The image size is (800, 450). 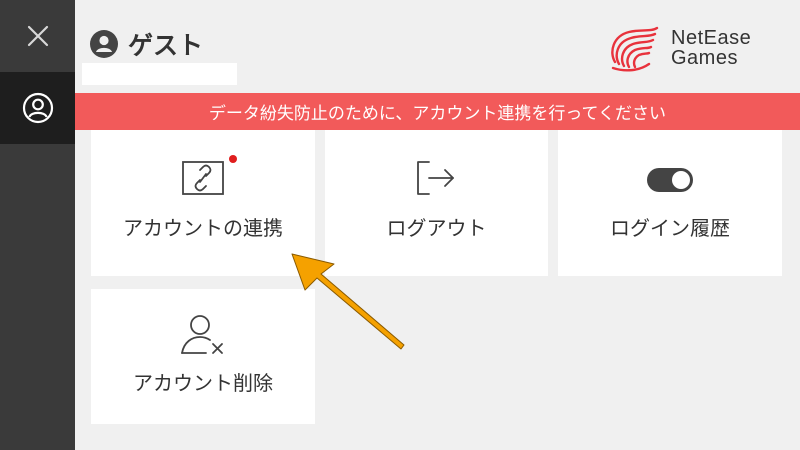 What do you see at coordinates (436, 203) in the screenshot?
I see `logout-card: ログアウト` at bounding box center [436, 203].